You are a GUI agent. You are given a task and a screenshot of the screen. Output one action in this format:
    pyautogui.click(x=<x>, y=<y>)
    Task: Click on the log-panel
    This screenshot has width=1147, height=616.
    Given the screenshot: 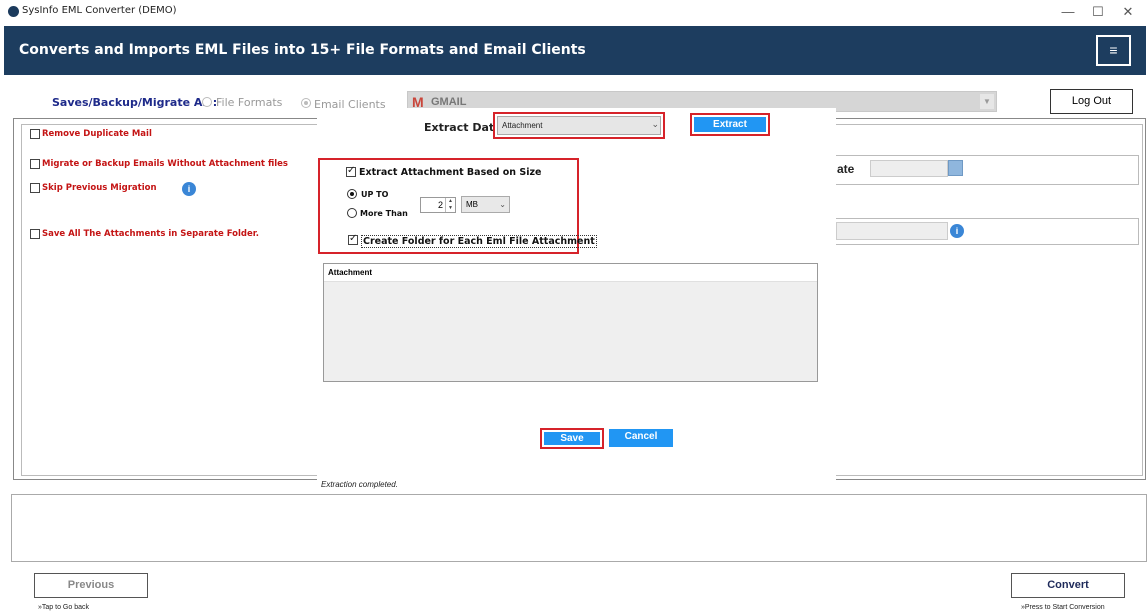 What is the action you would take?
    pyautogui.click(x=579, y=528)
    